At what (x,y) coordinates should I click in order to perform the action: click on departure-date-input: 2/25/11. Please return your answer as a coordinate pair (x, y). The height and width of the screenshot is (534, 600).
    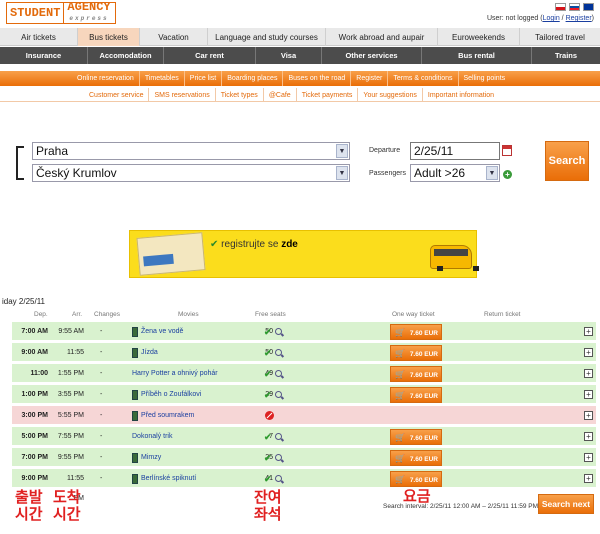
    Looking at the image, I should click on (455, 151).